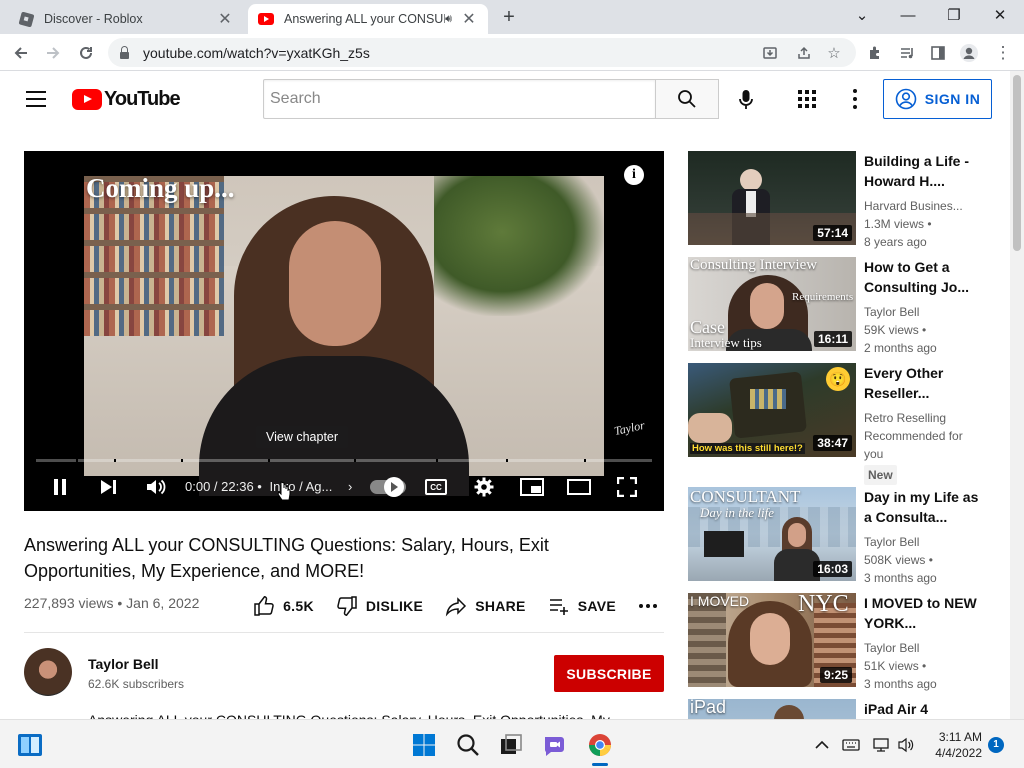  What do you see at coordinates (937, 99) in the screenshot?
I see `sign-in-button: SIGN IN` at bounding box center [937, 99].